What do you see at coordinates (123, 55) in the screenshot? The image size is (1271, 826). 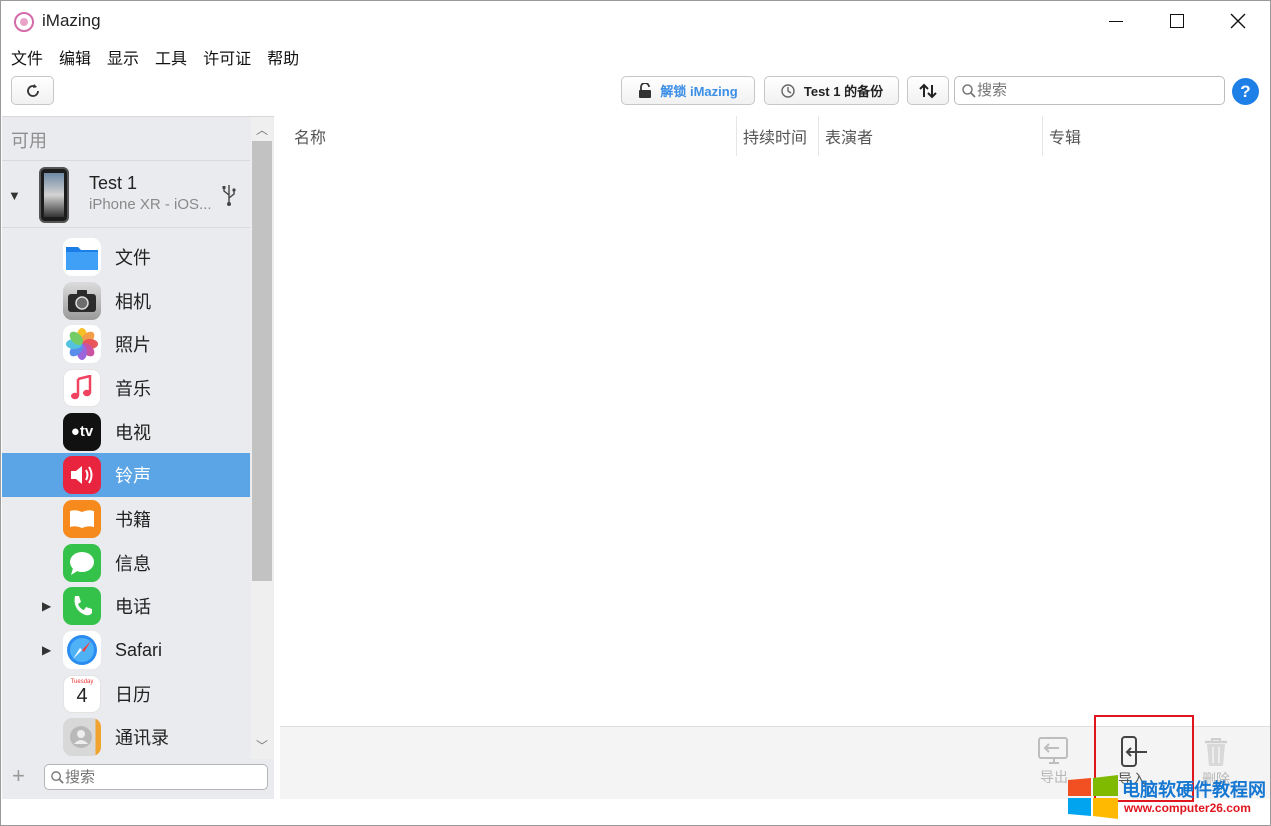 I see `menu-view: 显示` at bounding box center [123, 55].